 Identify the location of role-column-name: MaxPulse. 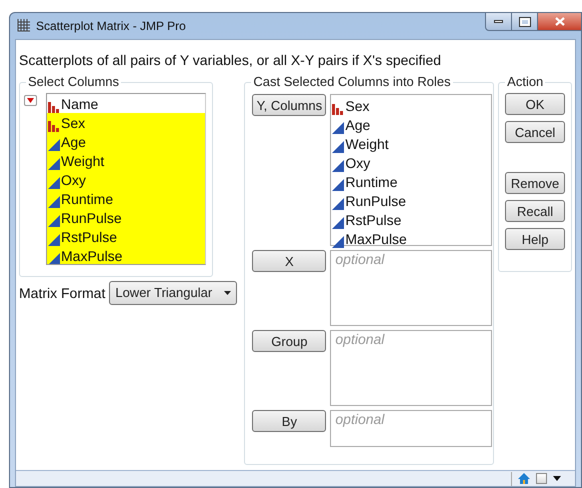
(376, 239).